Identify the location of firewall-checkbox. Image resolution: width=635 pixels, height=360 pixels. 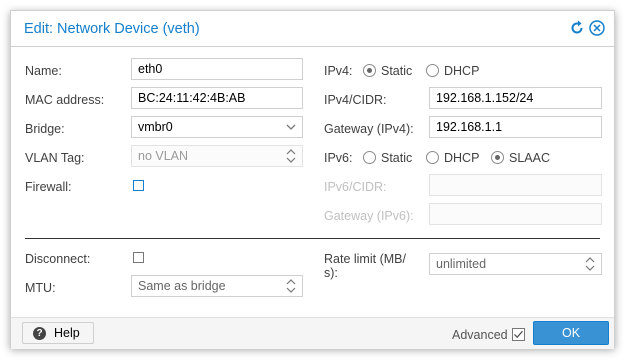
(138, 185).